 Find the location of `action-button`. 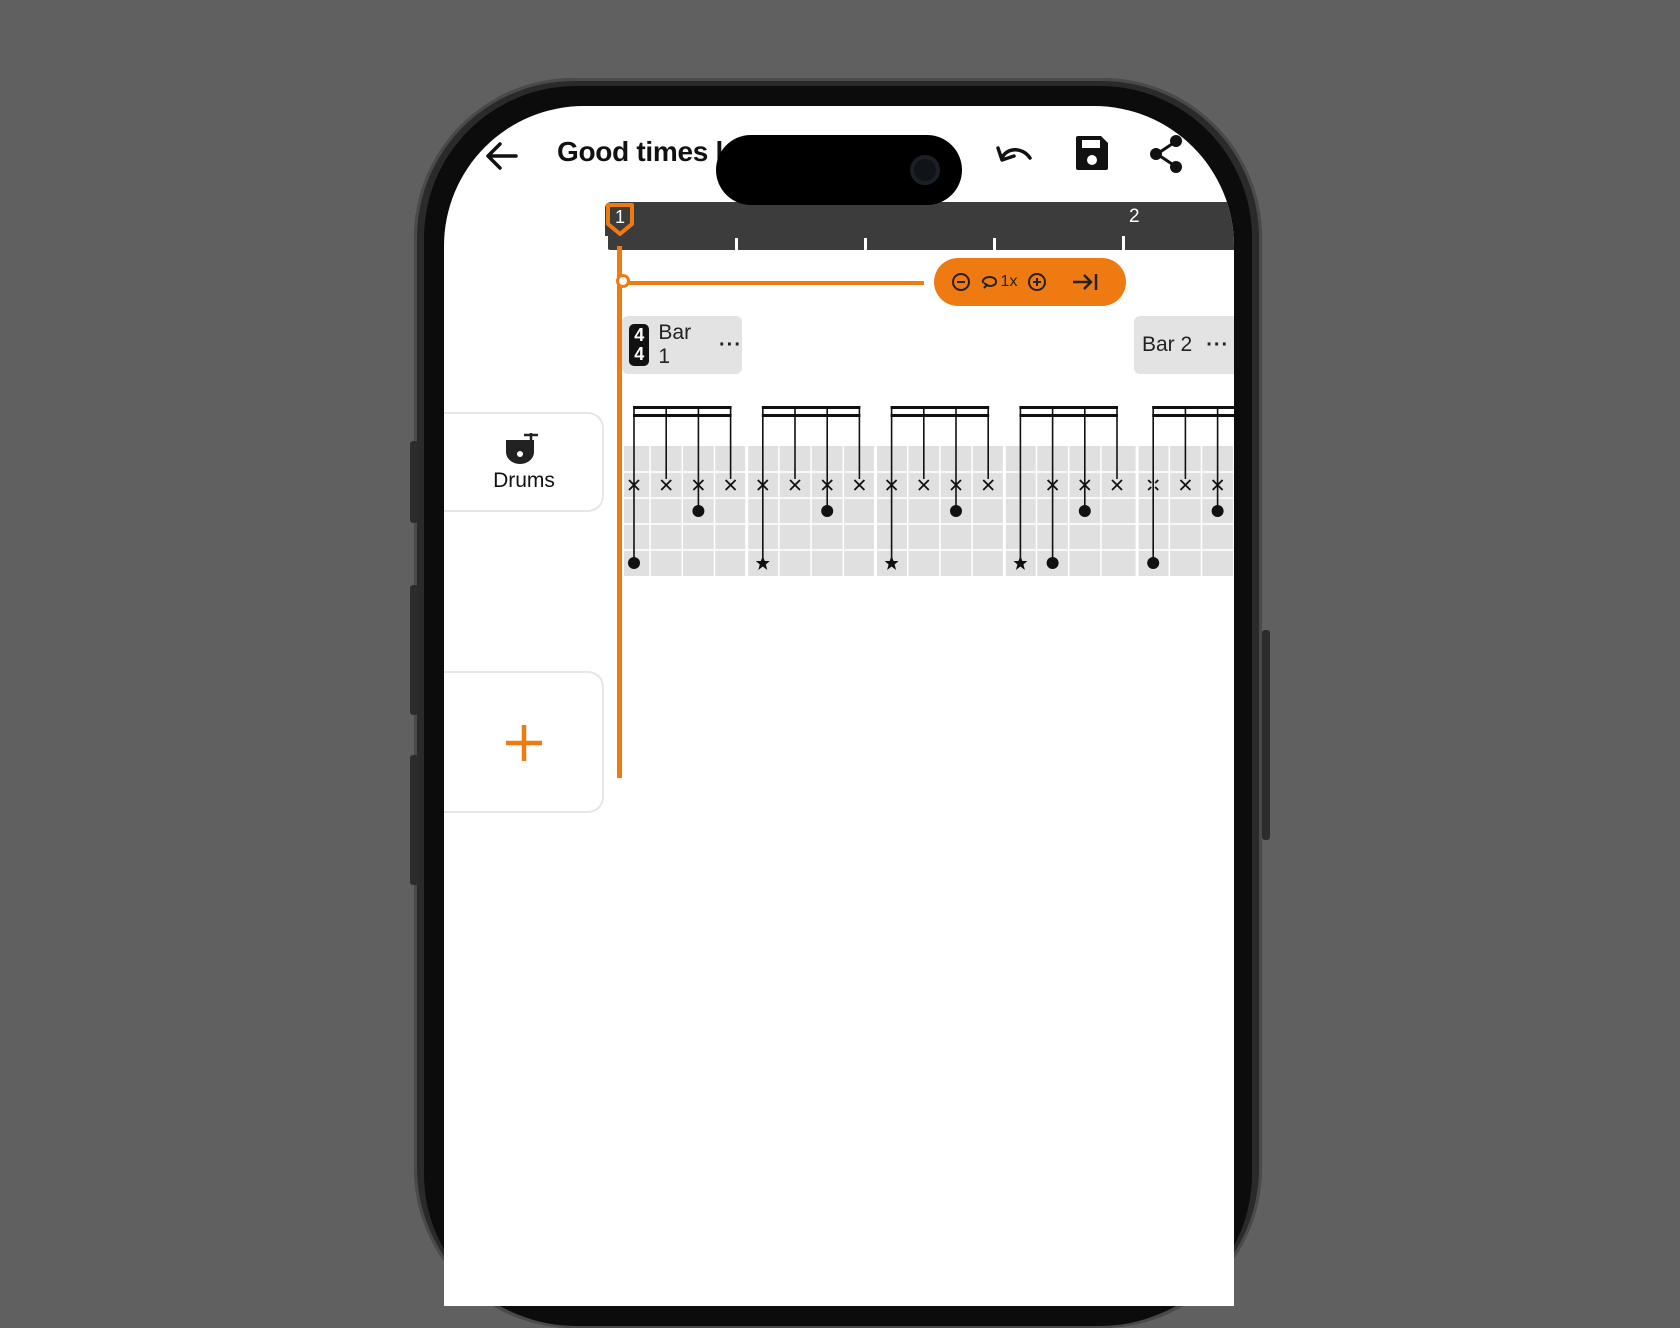

action-button is located at coordinates (414, 482).